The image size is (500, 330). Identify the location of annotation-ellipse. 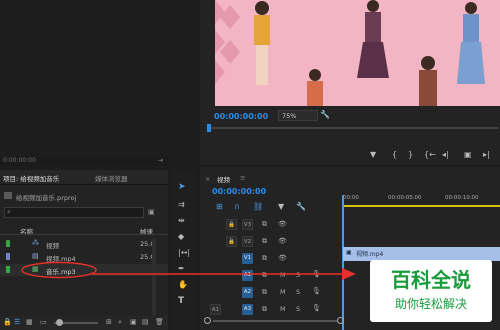
(59, 270).